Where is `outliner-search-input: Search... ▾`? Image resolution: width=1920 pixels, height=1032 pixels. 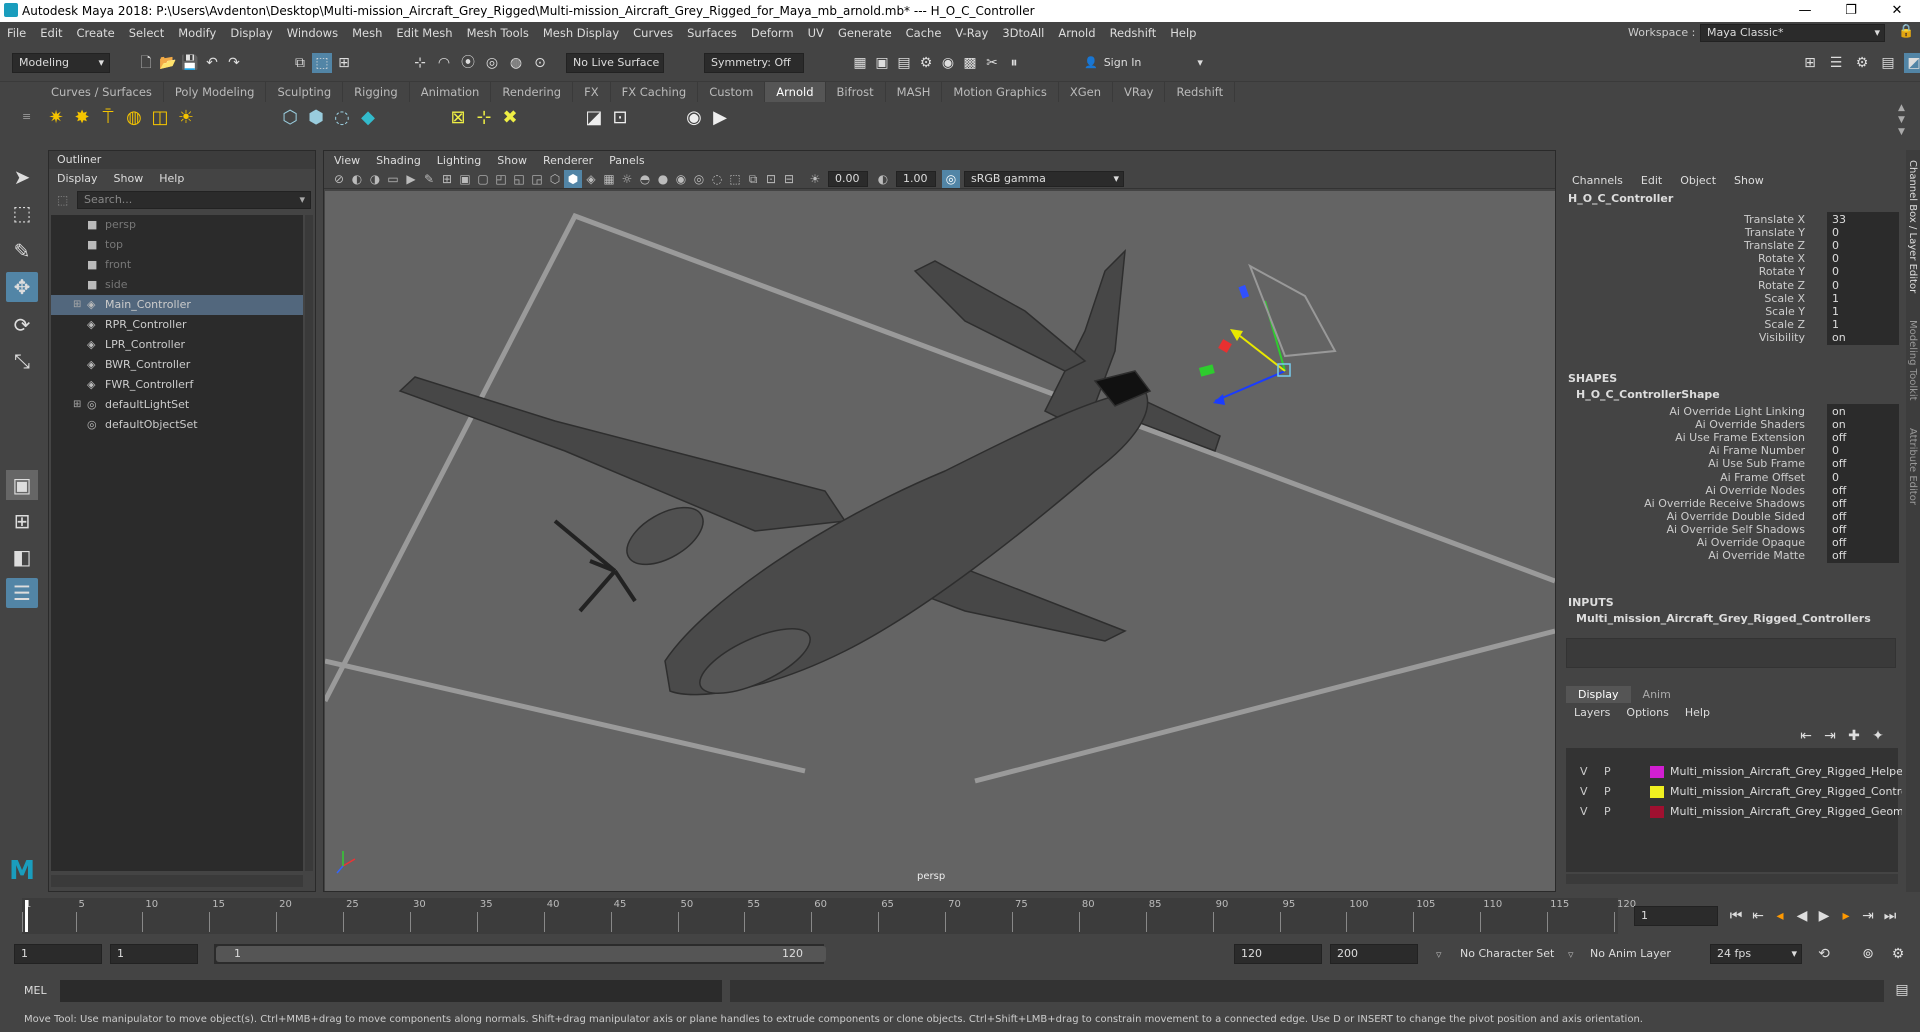
outliner-search-input: Search... ▾ is located at coordinates (194, 200).